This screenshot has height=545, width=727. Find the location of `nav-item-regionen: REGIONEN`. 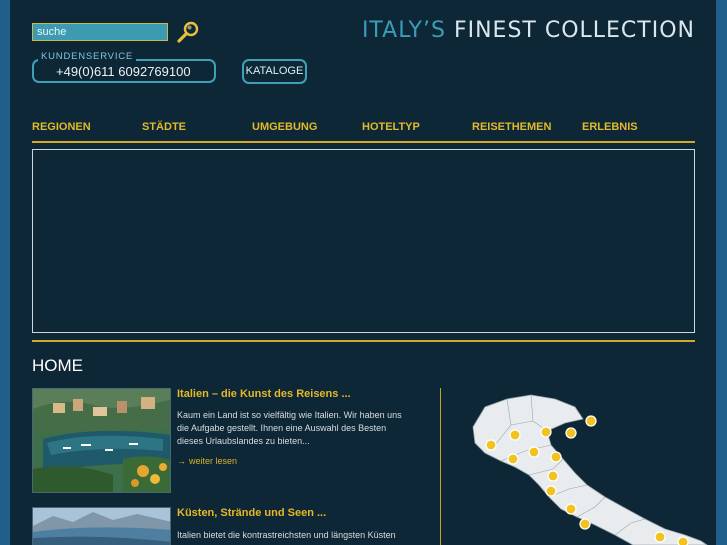

nav-item-regionen: REGIONEN is located at coordinates (61, 127).